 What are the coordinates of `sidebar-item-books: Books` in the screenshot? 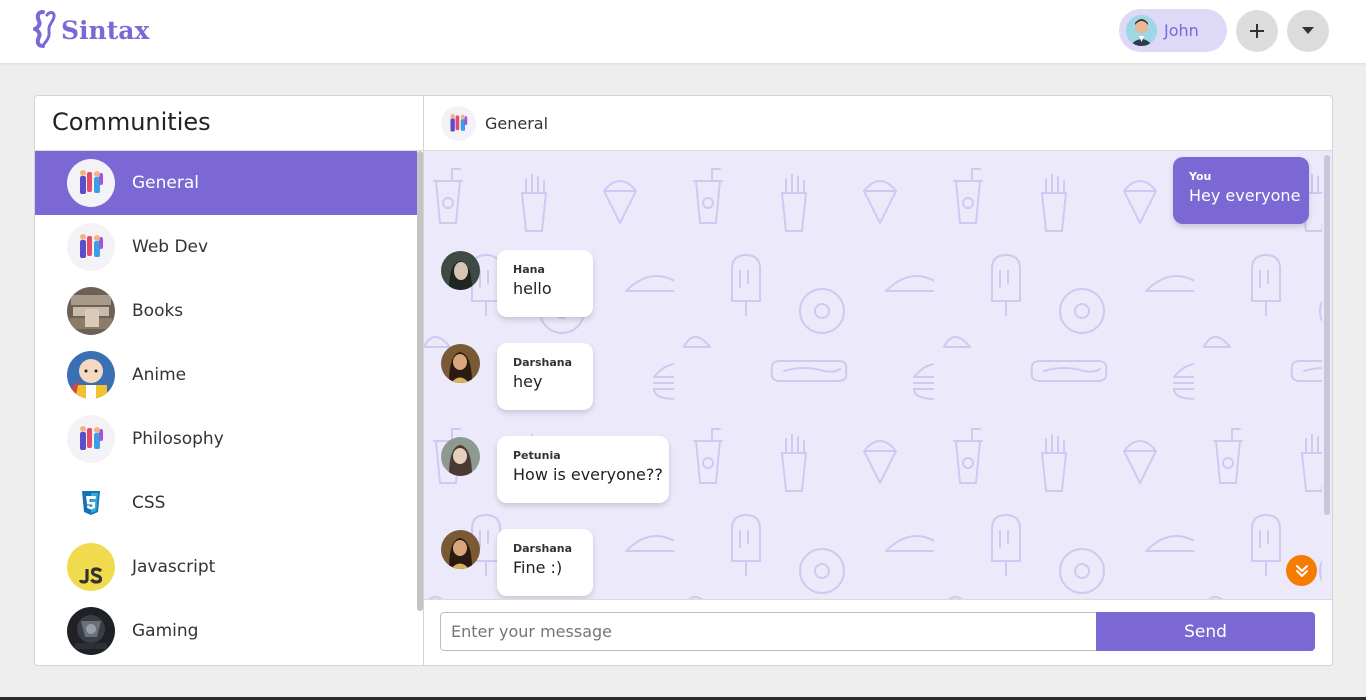 It's located at (226, 311).